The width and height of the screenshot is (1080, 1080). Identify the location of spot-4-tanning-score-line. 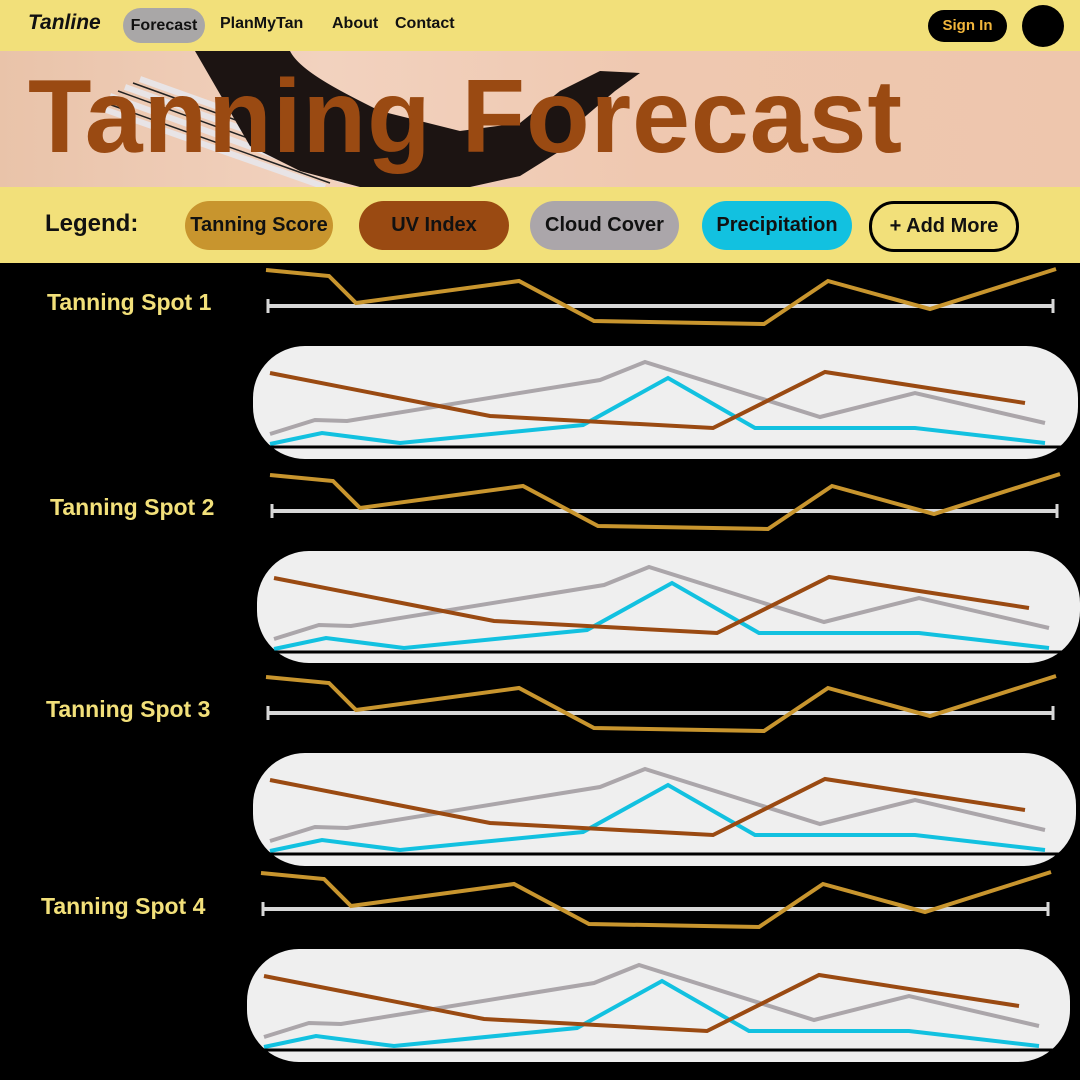
(656, 900).